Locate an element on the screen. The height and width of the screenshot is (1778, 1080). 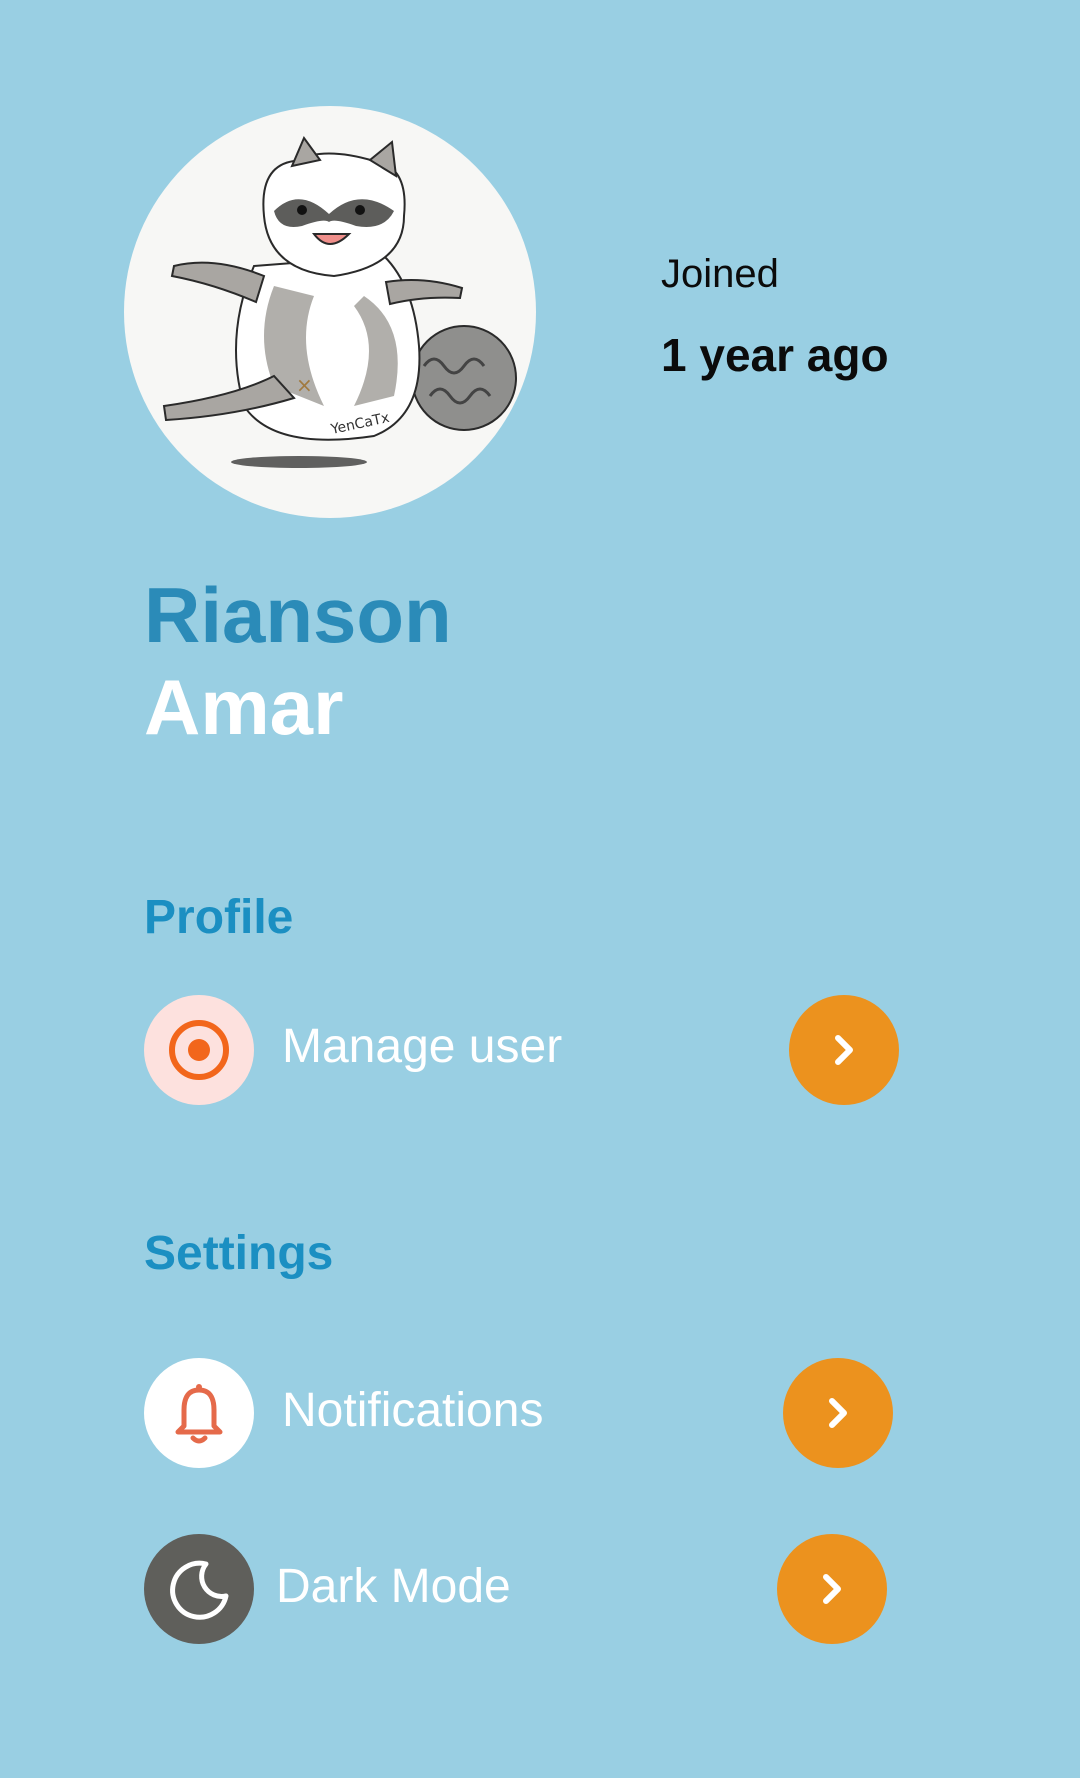
manage-user-button is located at coordinates (844, 1050).